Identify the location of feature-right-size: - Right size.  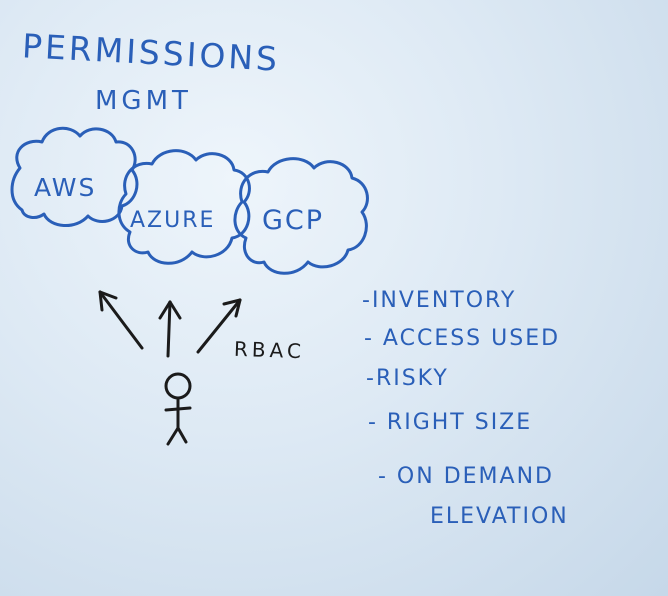
(450, 422).